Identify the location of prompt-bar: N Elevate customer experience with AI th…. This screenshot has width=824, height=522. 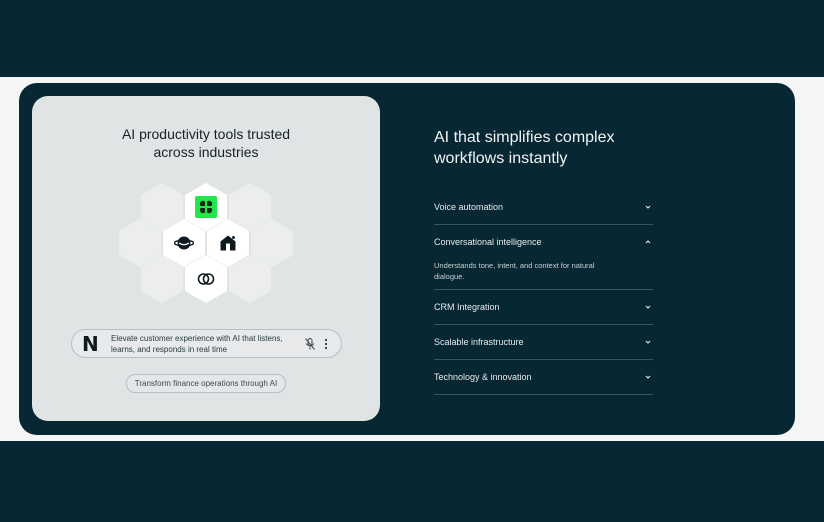
(206, 343).